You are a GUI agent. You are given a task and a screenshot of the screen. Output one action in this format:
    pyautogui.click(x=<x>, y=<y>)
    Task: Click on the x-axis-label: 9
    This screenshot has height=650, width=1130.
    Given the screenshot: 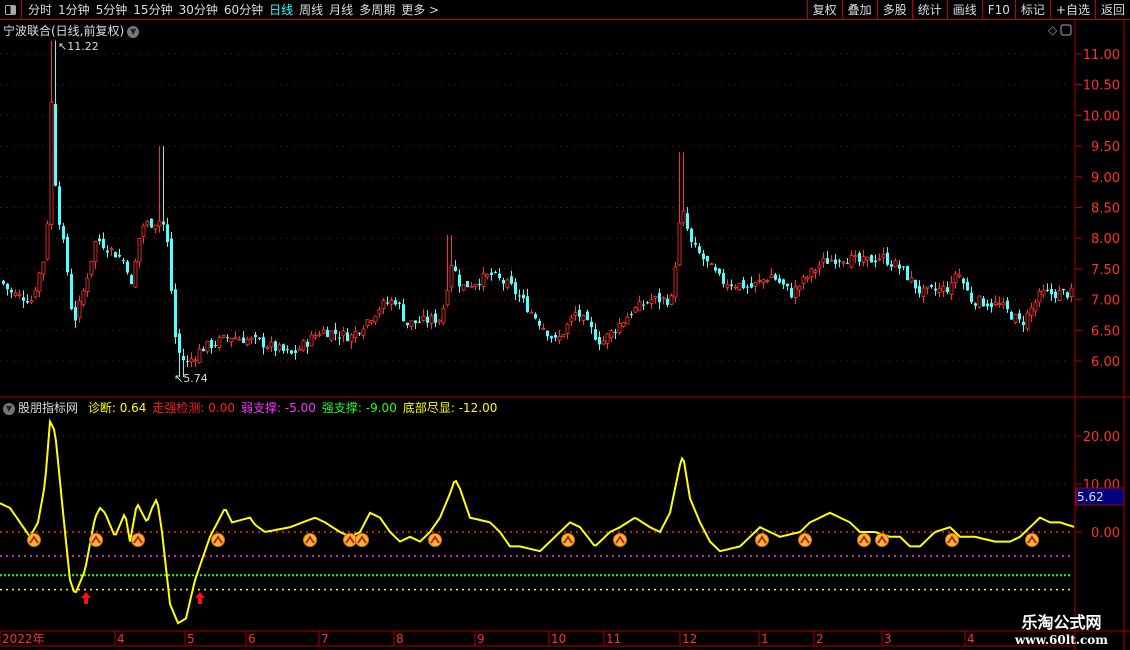 What is the action you would take?
    pyautogui.click(x=481, y=639)
    